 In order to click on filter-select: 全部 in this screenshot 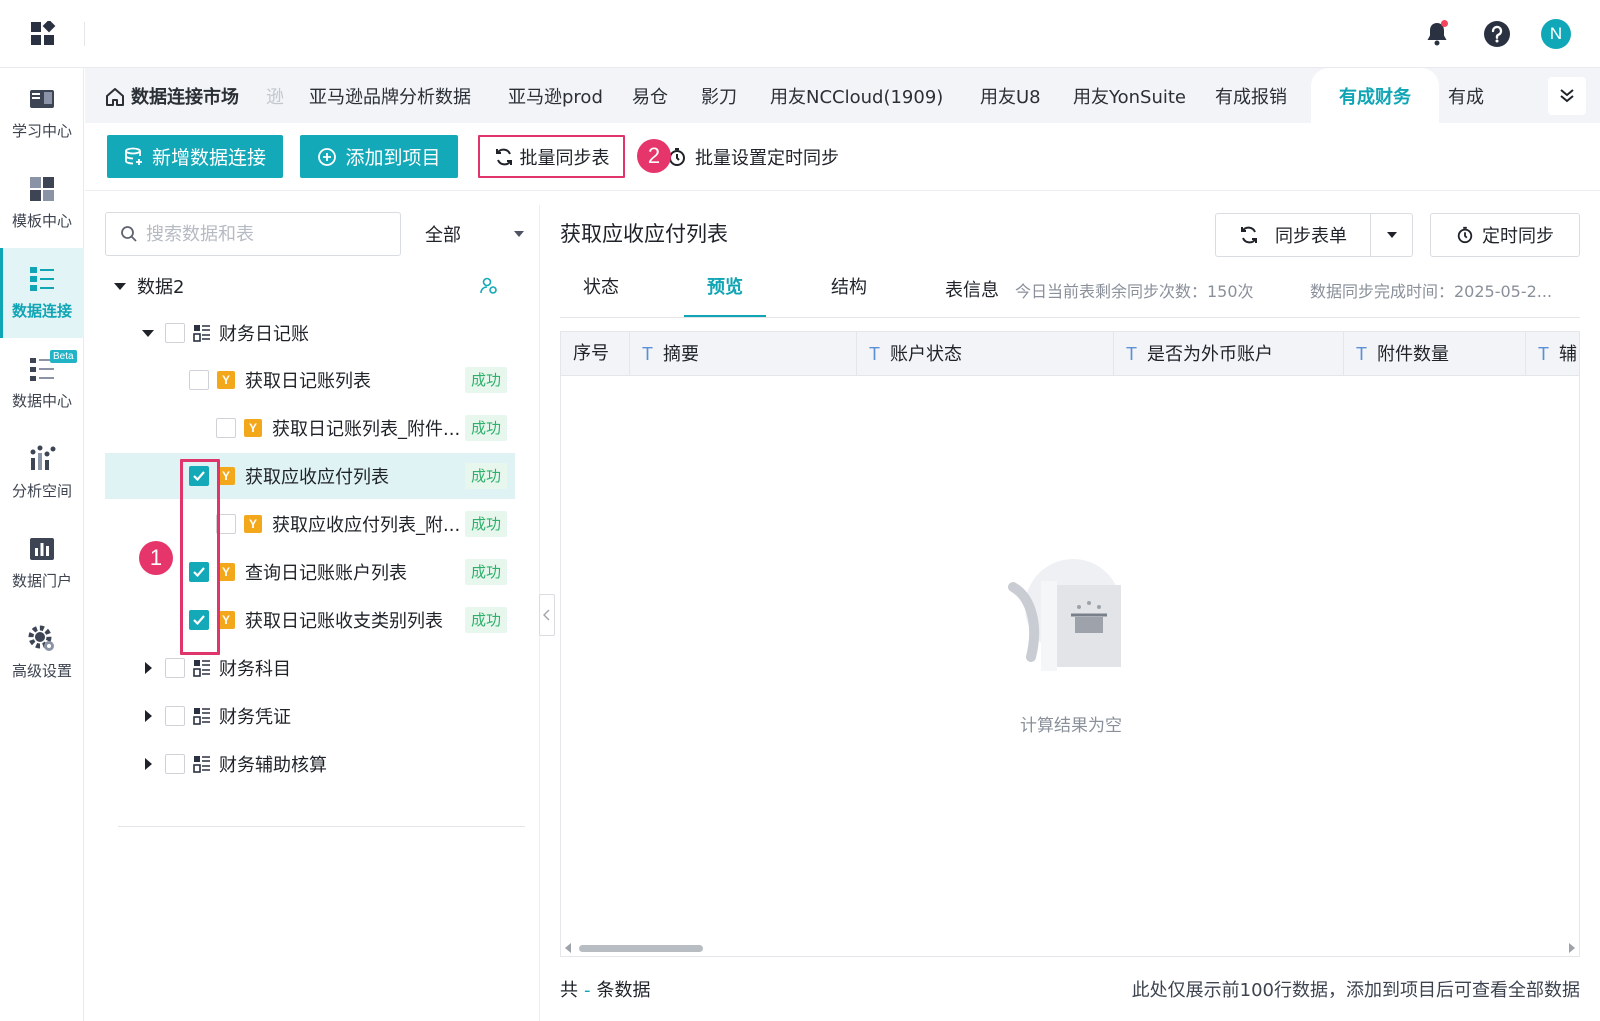, I will do `click(470, 234)`.